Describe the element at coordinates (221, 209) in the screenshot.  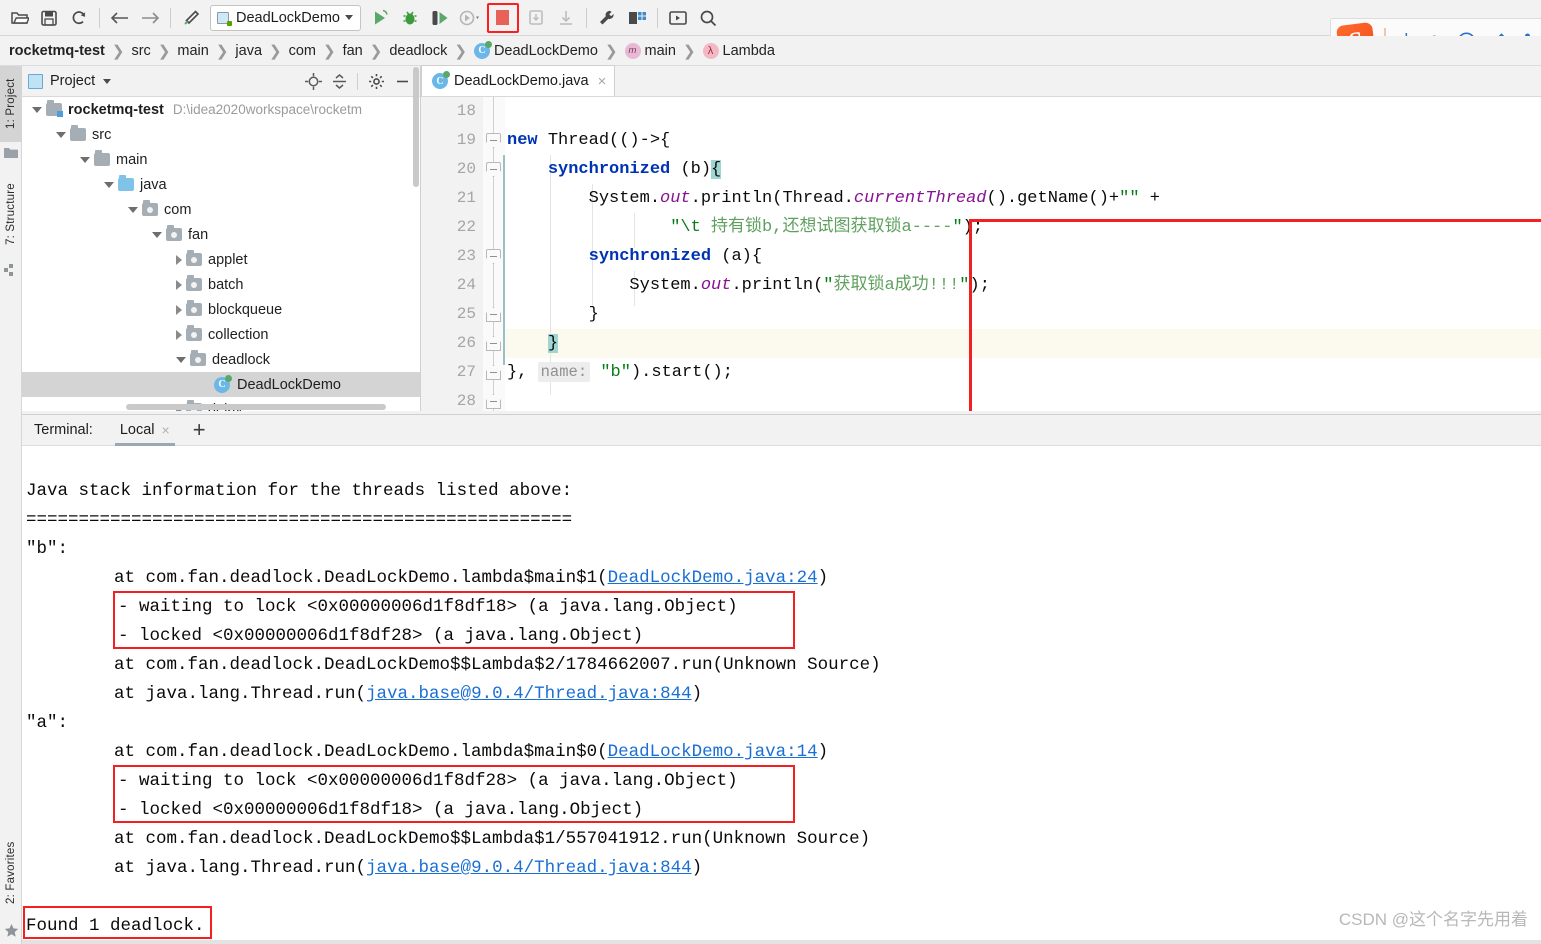
I see `tree-node-com: com` at that location.